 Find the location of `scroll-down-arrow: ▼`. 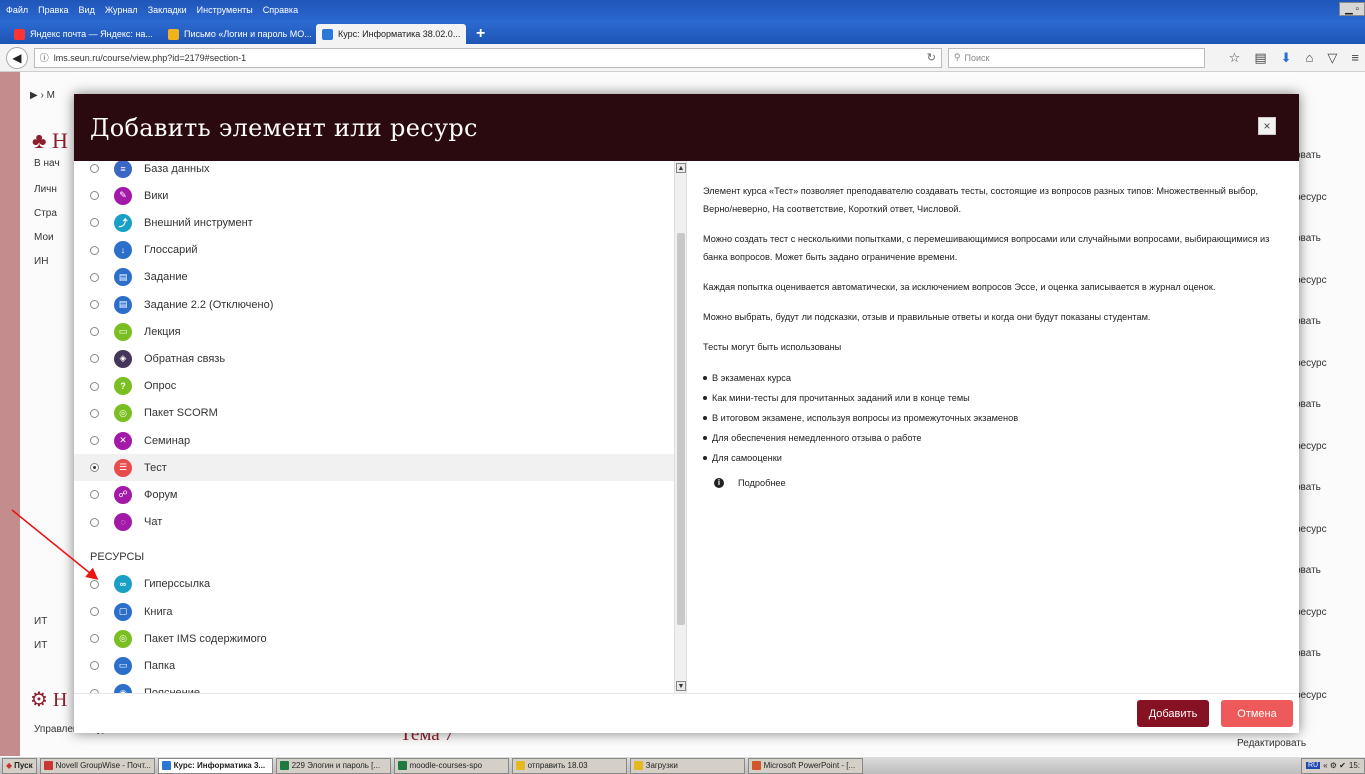

scroll-down-arrow: ▼ is located at coordinates (681, 686).